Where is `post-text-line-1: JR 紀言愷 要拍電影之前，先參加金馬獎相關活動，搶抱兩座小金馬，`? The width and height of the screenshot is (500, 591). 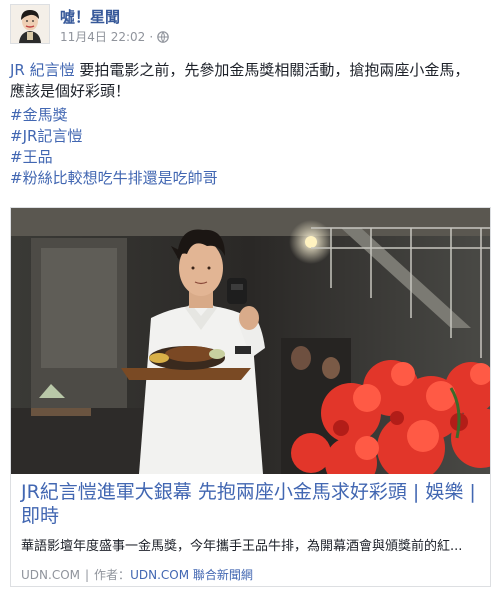 post-text-line-1: JR 紀言愷 要拍電影之前，先參加金馬獎相關活動，搶抱兩座小金馬， is located at coordinates (251, 70).